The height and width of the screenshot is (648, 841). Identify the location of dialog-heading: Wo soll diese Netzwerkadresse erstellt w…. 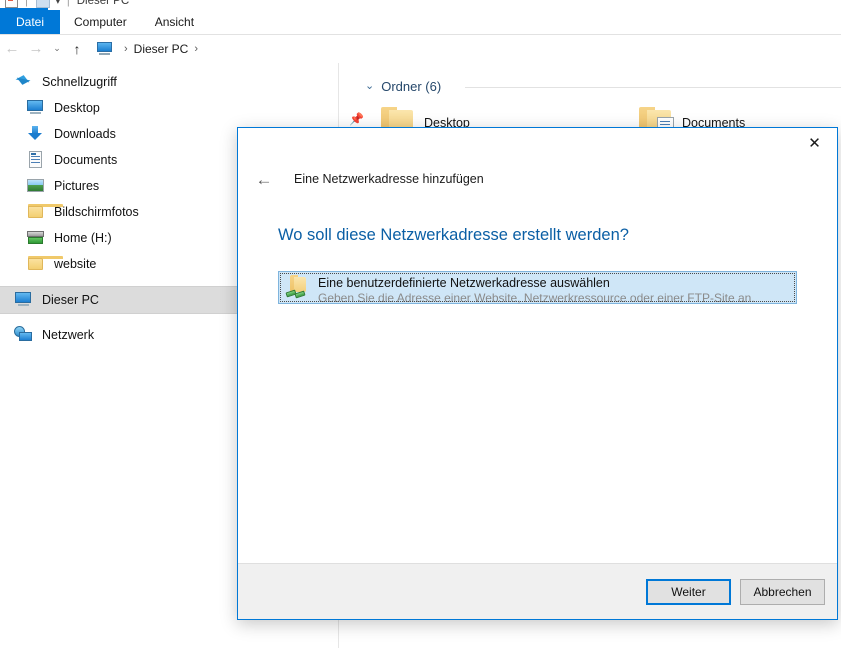
(453, 235).